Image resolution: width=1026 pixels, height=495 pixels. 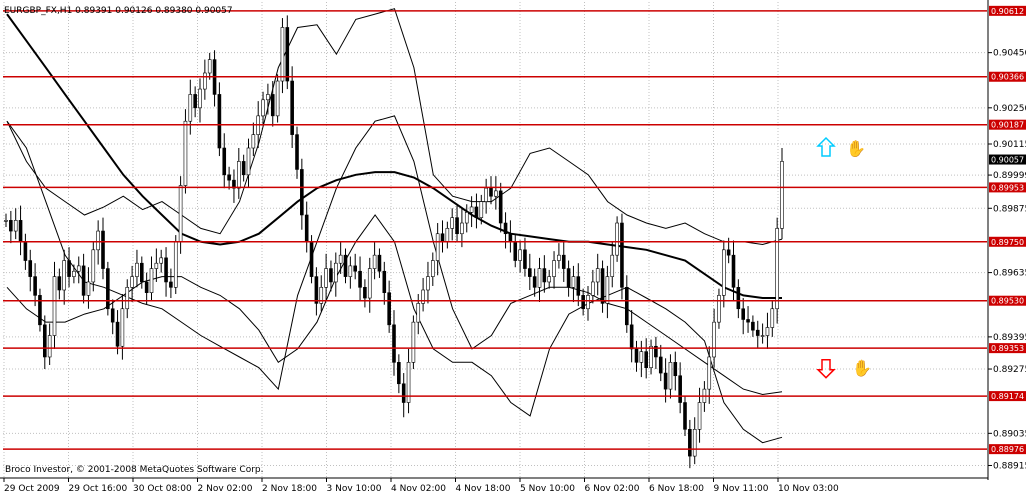 I want to click on x-tick-label: 30 Oct 08:00, so click(x=162, y=489).